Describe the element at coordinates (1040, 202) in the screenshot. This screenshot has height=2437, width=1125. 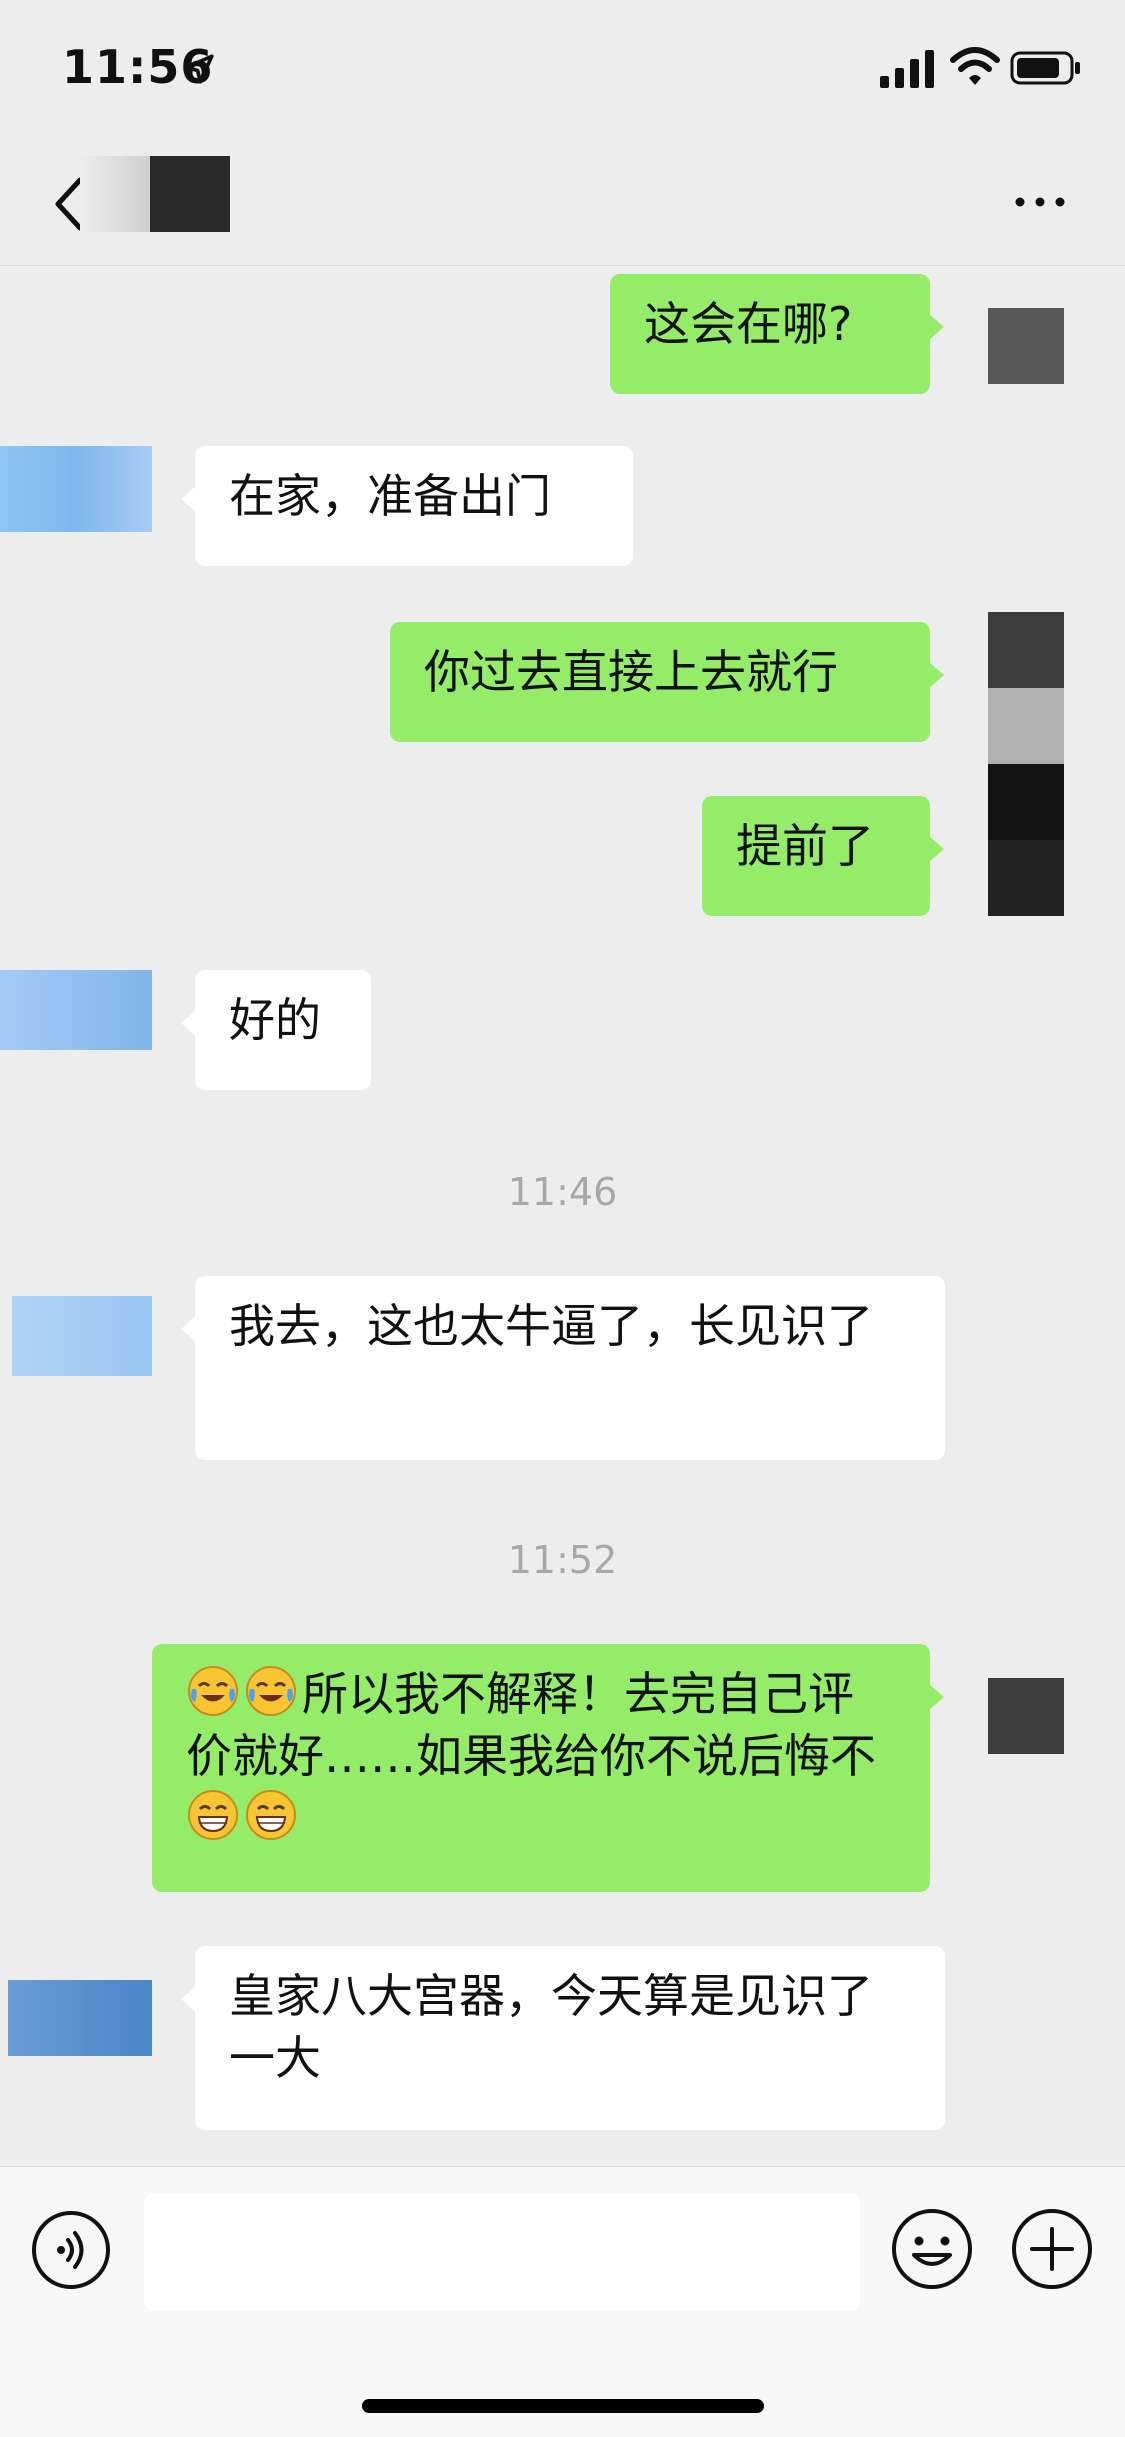
I see `more-options-icon` at that location.